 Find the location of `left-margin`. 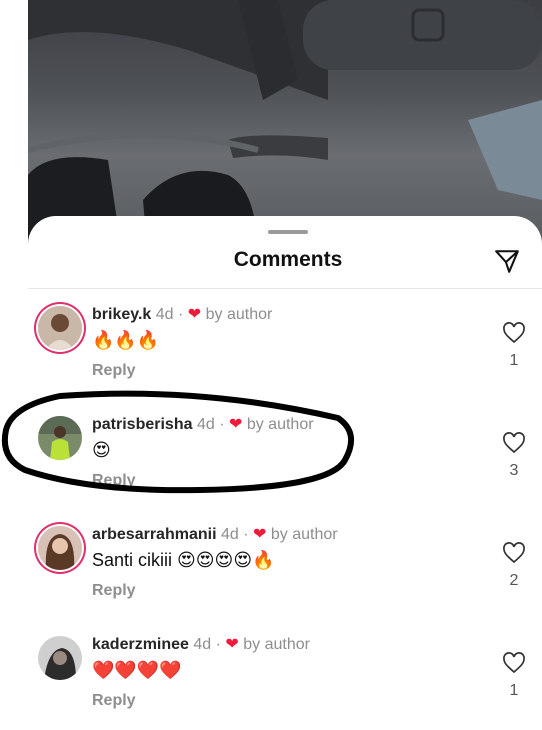

left-margin is located at coordinates (14, 359).